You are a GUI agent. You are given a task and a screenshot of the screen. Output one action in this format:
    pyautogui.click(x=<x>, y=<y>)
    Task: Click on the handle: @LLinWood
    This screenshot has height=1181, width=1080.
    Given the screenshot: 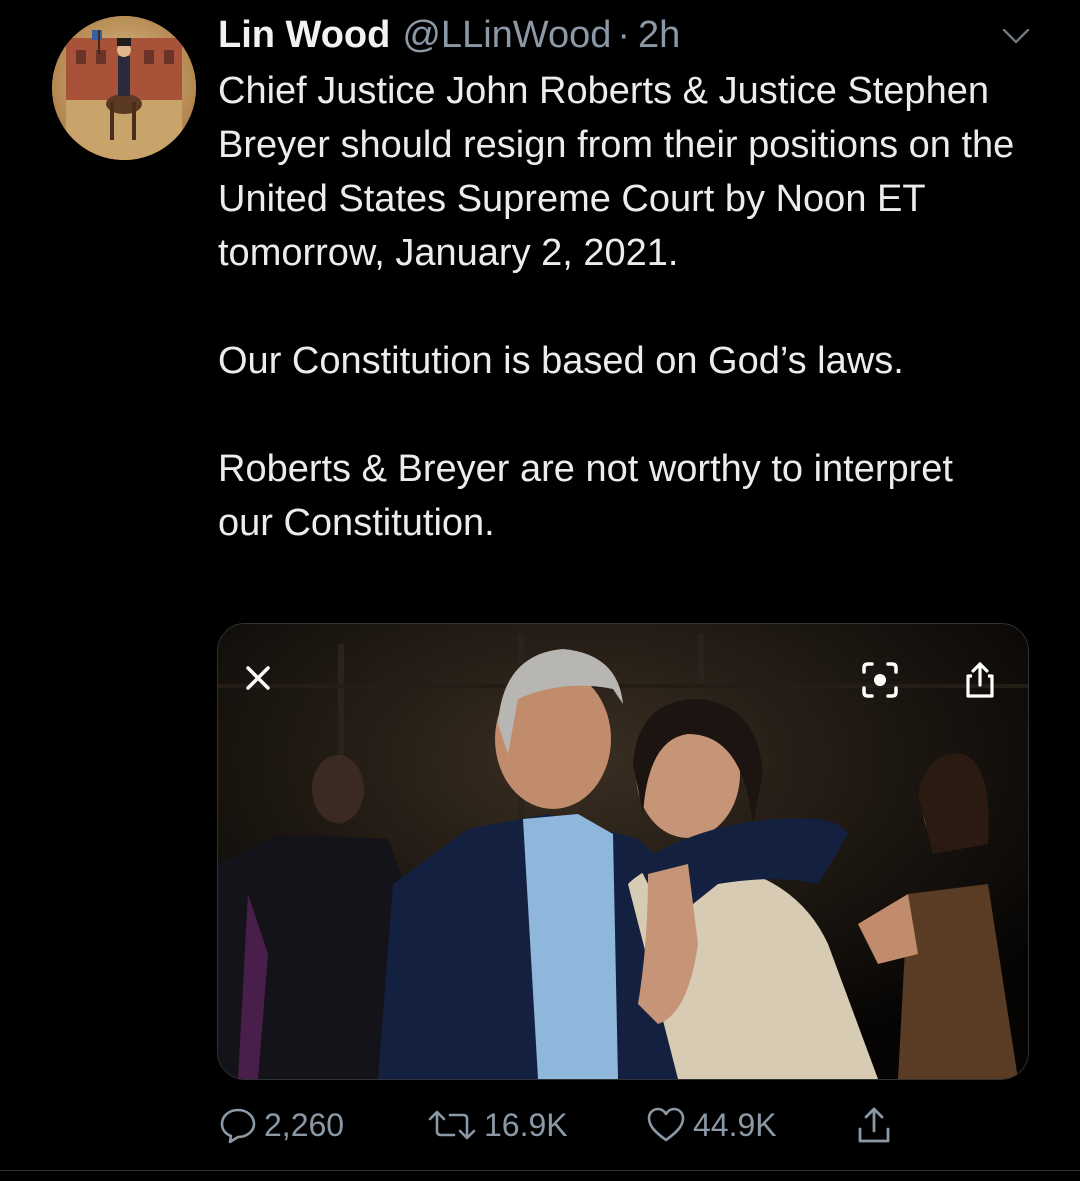 What is the action you would take?
    pyautogui.click(x=506, y=35)
    